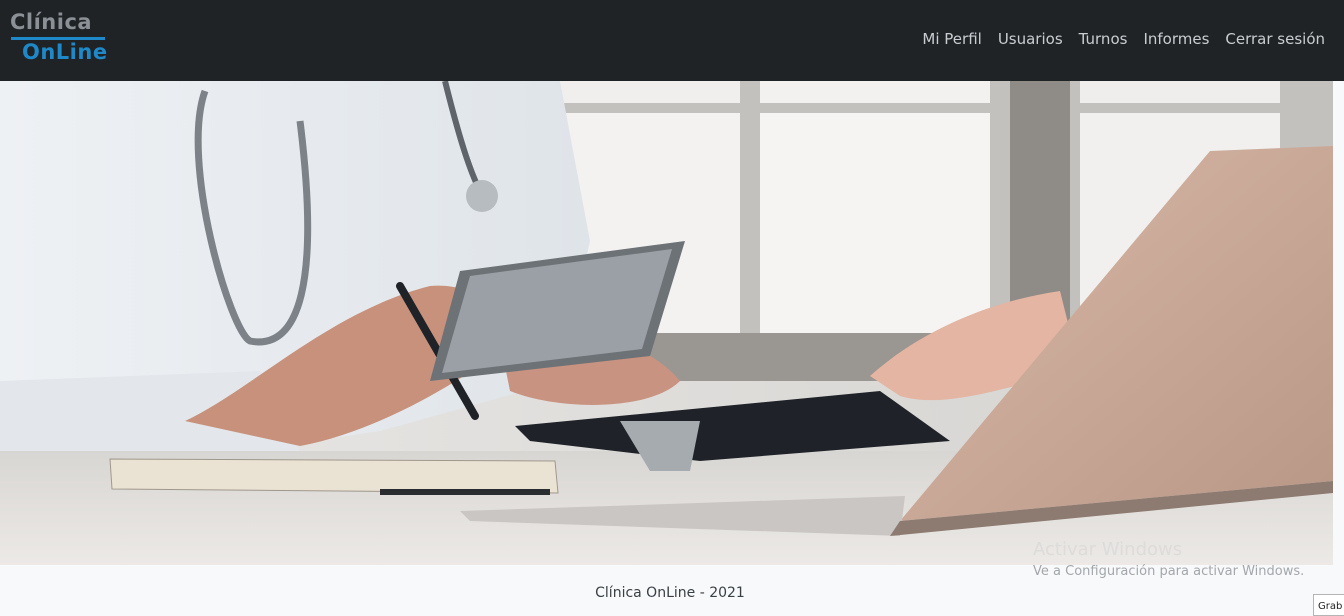 The height and width of the screenshot is (616, 1344). Describe the element at coordinates (51, 22) in the screenshot. I see `logo-text-line1: Clínica` at that location.